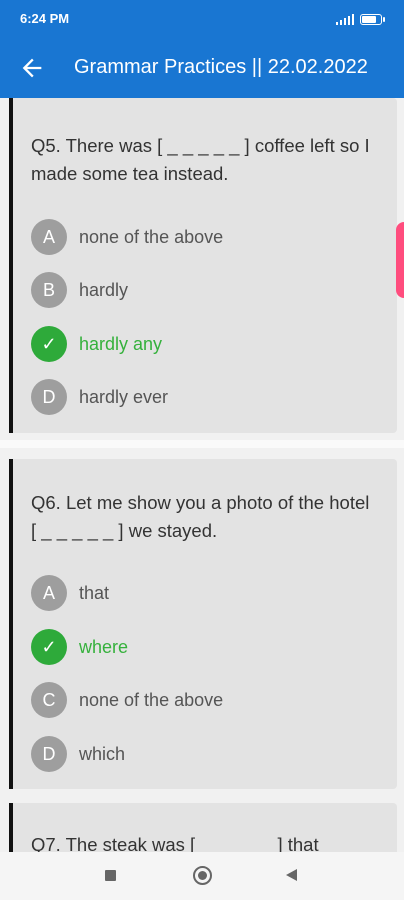 This screenshot has width=404, height=900. I want to click on option-c-correct: ✓ hardly any, so click(96, 344).